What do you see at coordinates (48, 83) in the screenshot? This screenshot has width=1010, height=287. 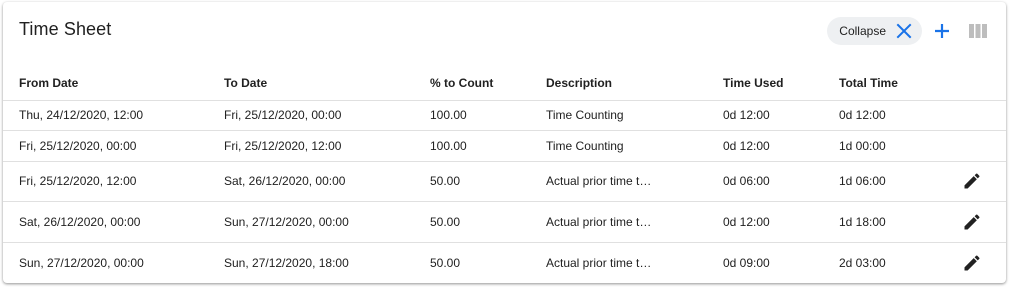 I see `header-from-date: From Date` at bounding box center [48, 83].